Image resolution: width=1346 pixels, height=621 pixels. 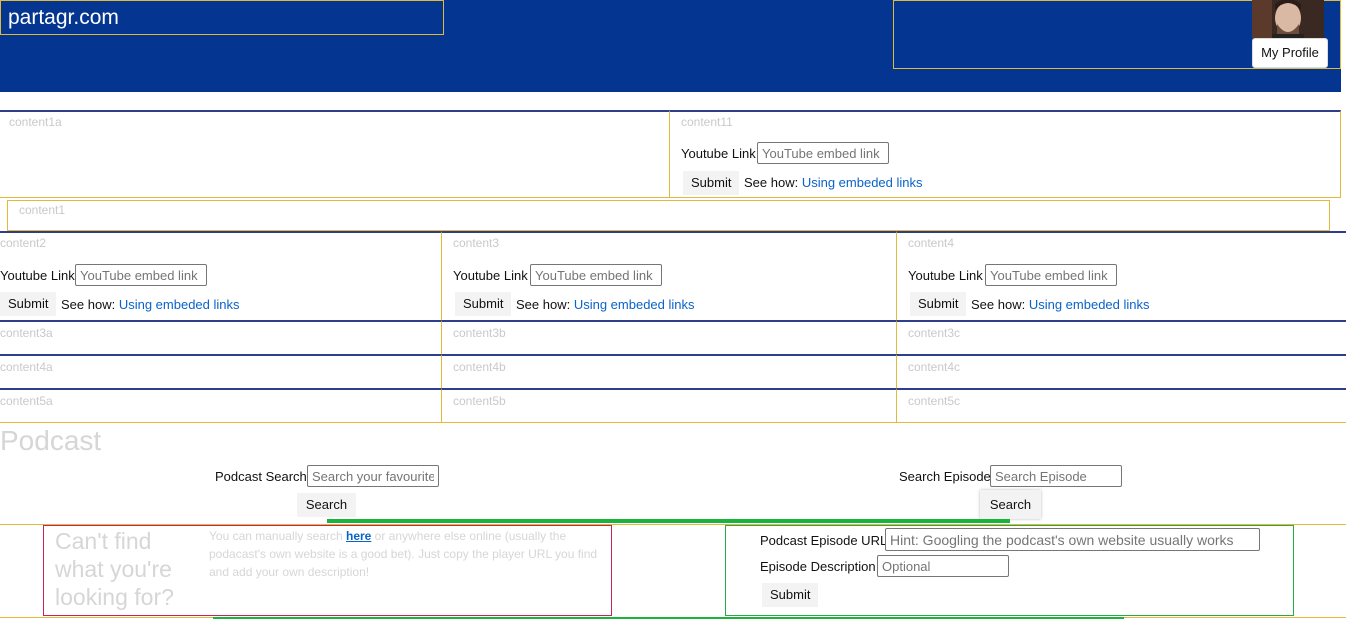 What do you see at coordinates (934, 333) in the screenshot?
I see `cell-label: content3c` at bounding box center [934, 333].